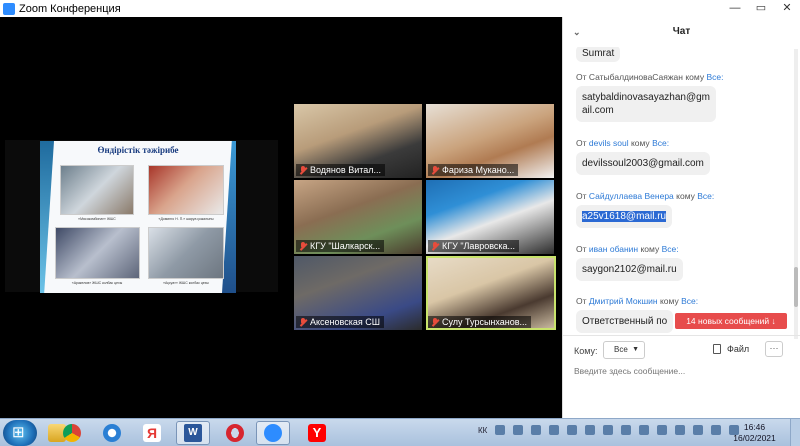 The image size is (800, 446). What do you see at coordinates (482, 430) in the screenshot?
I see `language-indicator: КК` at bounding box center [482, 430].